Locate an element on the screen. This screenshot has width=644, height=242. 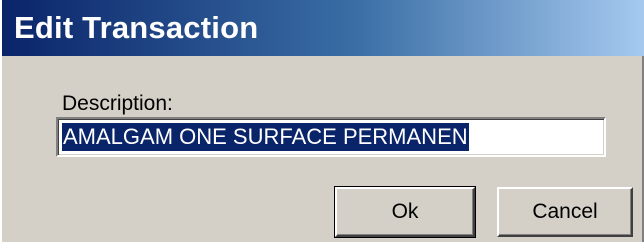
window-title: Edit Transaction is located at coordinates (136, 27).